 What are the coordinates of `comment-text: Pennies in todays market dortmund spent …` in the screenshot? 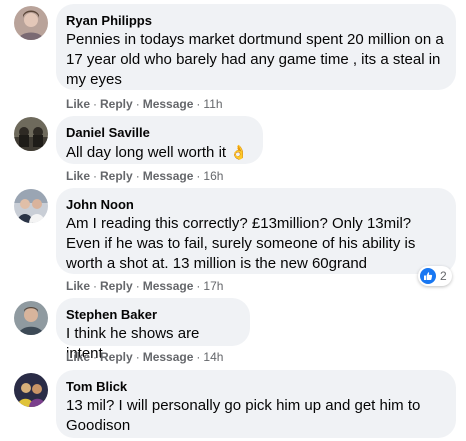 It's located at (255, 59).